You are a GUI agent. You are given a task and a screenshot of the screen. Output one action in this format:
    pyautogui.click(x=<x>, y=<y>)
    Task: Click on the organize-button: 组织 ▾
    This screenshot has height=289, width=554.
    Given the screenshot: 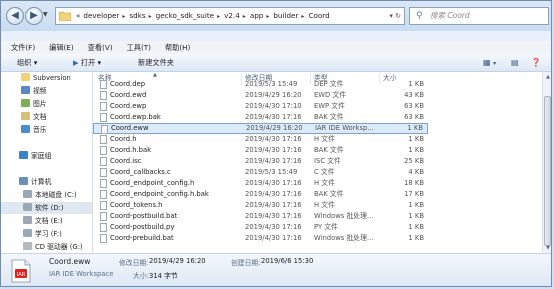 What is the action you would take?
    pyautogui.click(x=27, y=62)
    